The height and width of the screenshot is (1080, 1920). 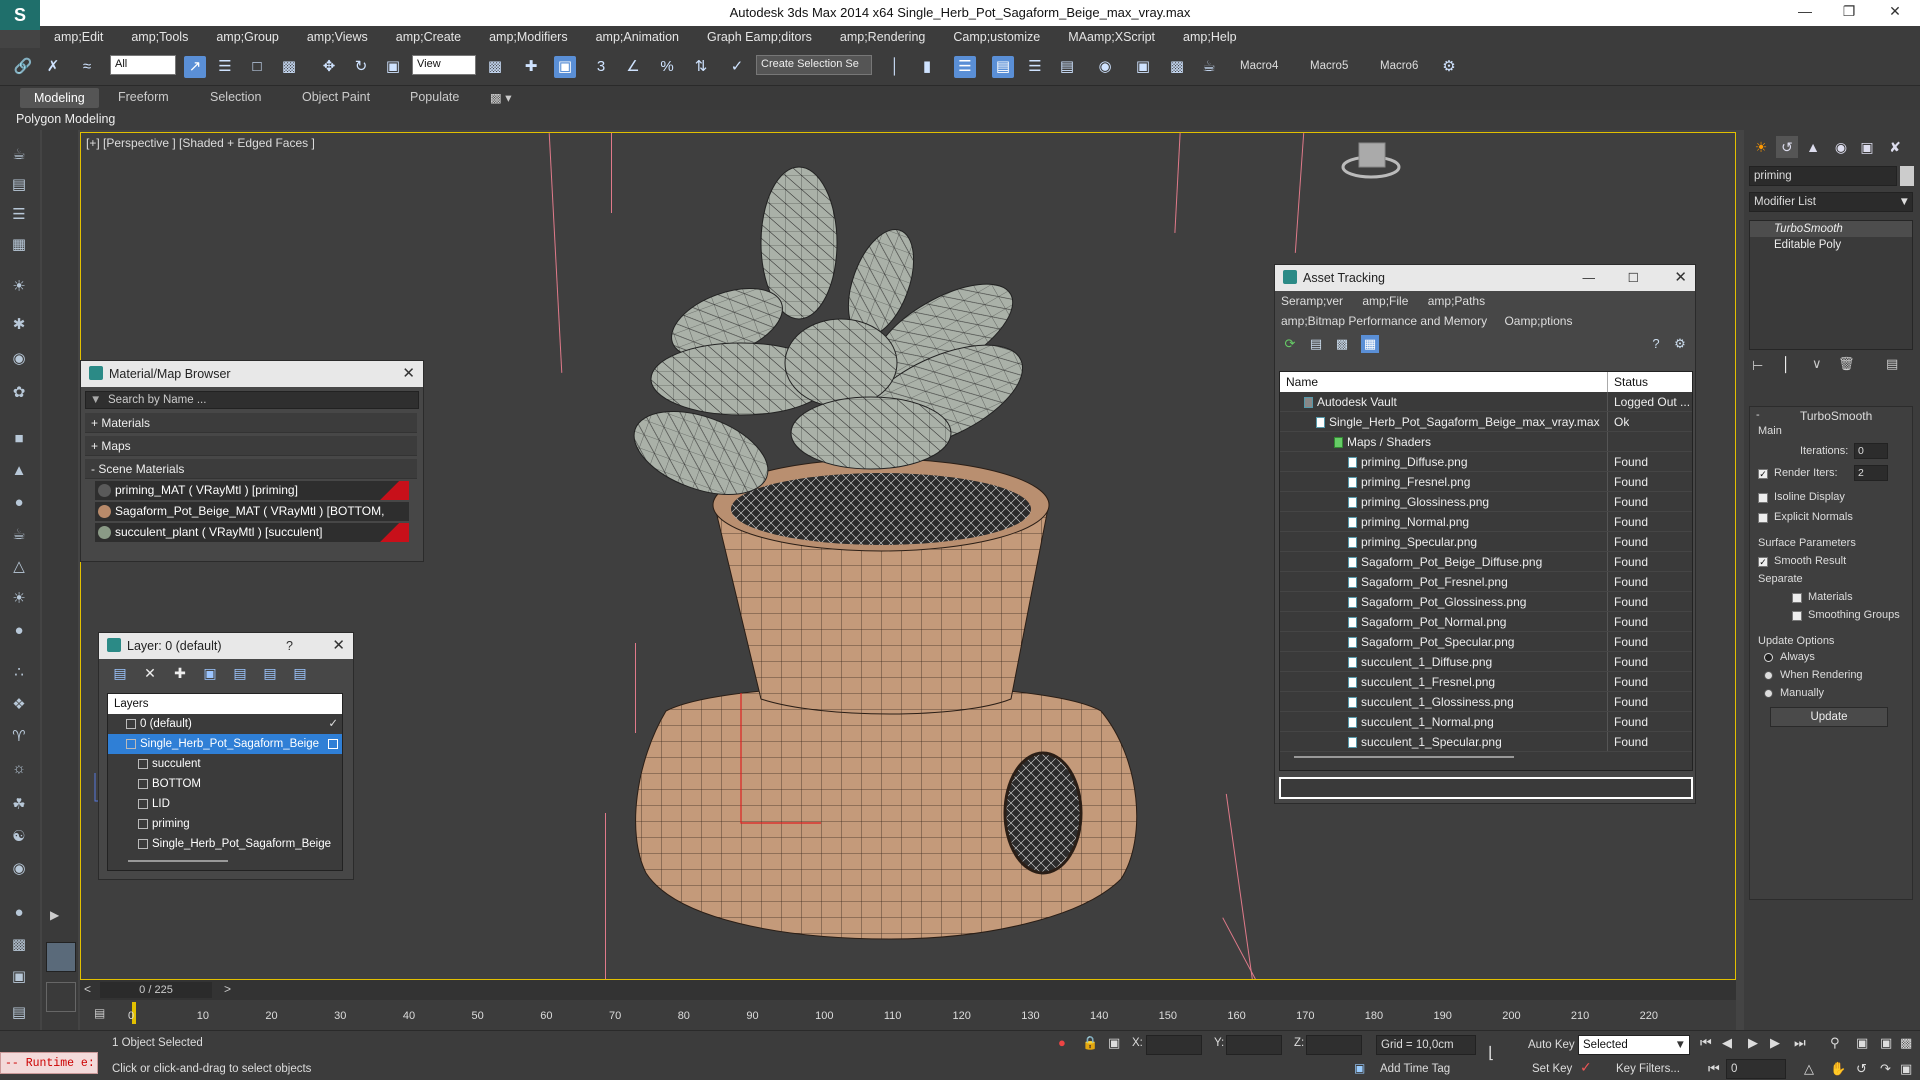 What do you see at coordinates (1551, 1045) in the screenshot?
I see `auto-key-button: Auto Key` at bounding box center [1551, 1045].